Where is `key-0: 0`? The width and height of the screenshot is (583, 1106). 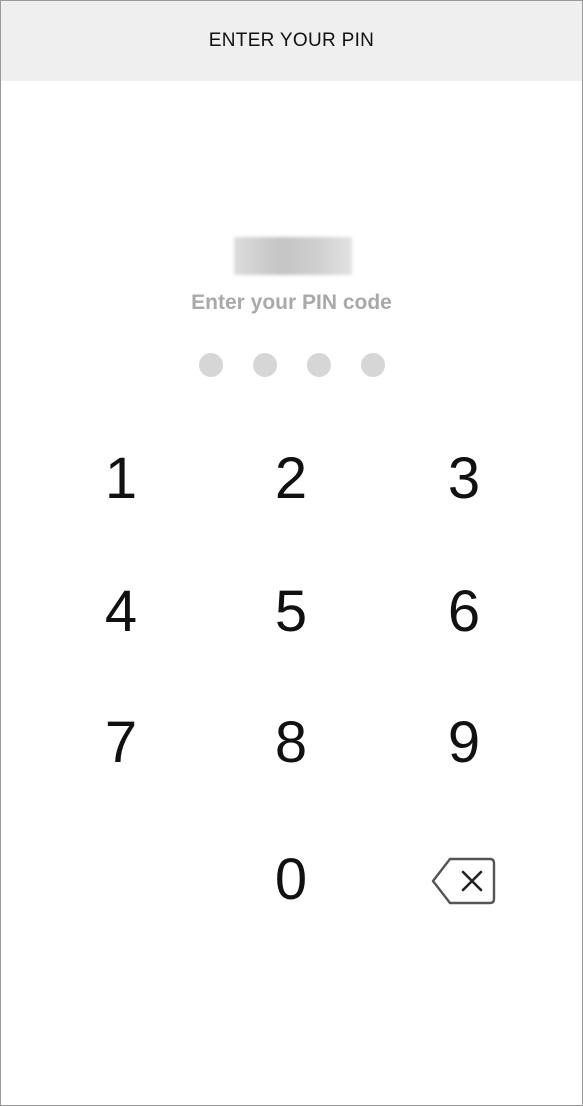
key-0: 0 is located at coordinates (291, 879).